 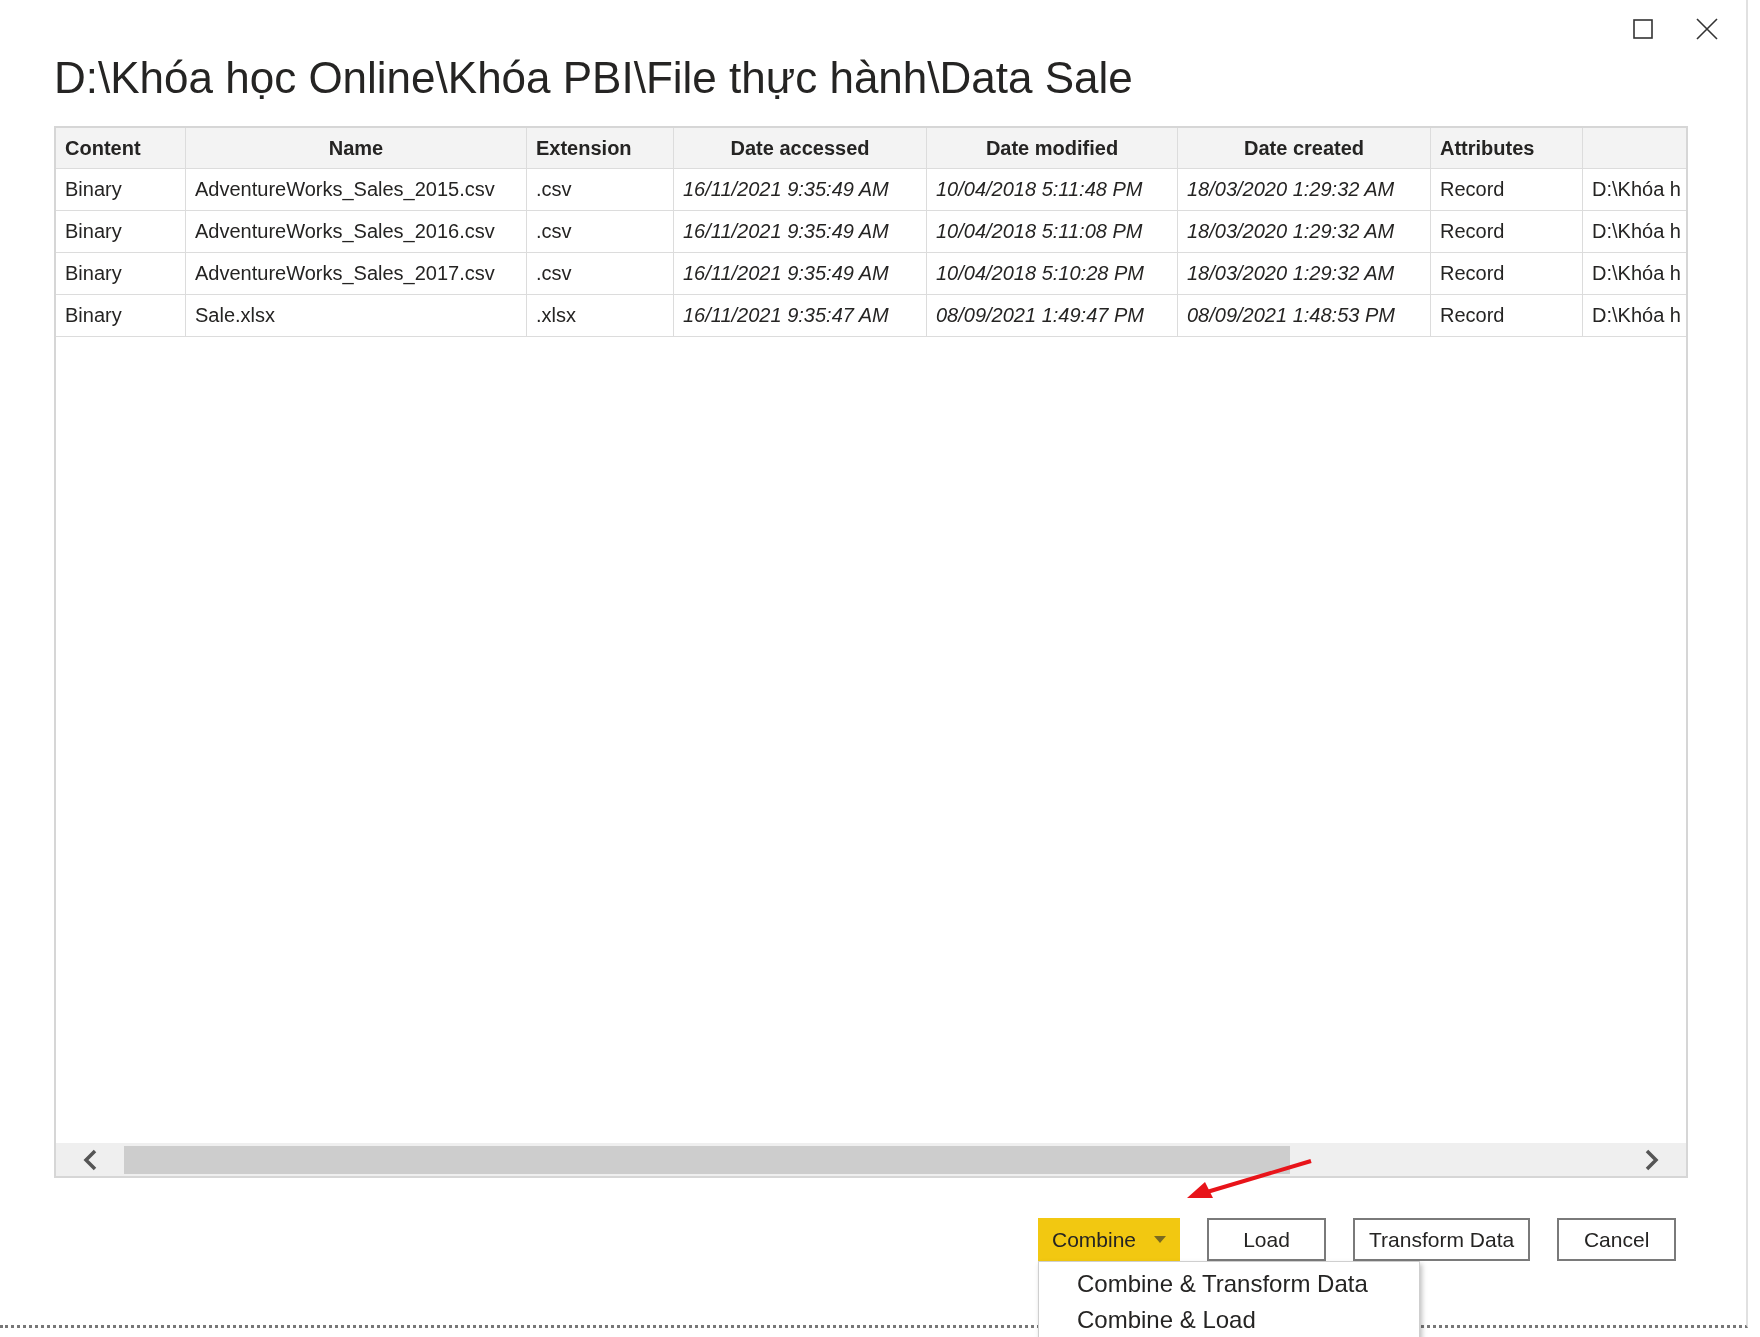 What do you see at coordinates (1109, 1239) in the screenshot?
I see `combine-button: Combine` at bounding box center [1109, 1239].